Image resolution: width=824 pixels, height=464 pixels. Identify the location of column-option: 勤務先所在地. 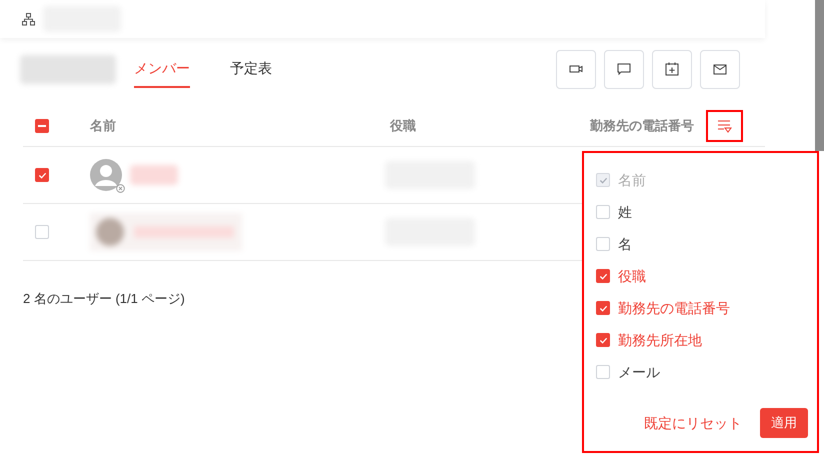
(706, 340).